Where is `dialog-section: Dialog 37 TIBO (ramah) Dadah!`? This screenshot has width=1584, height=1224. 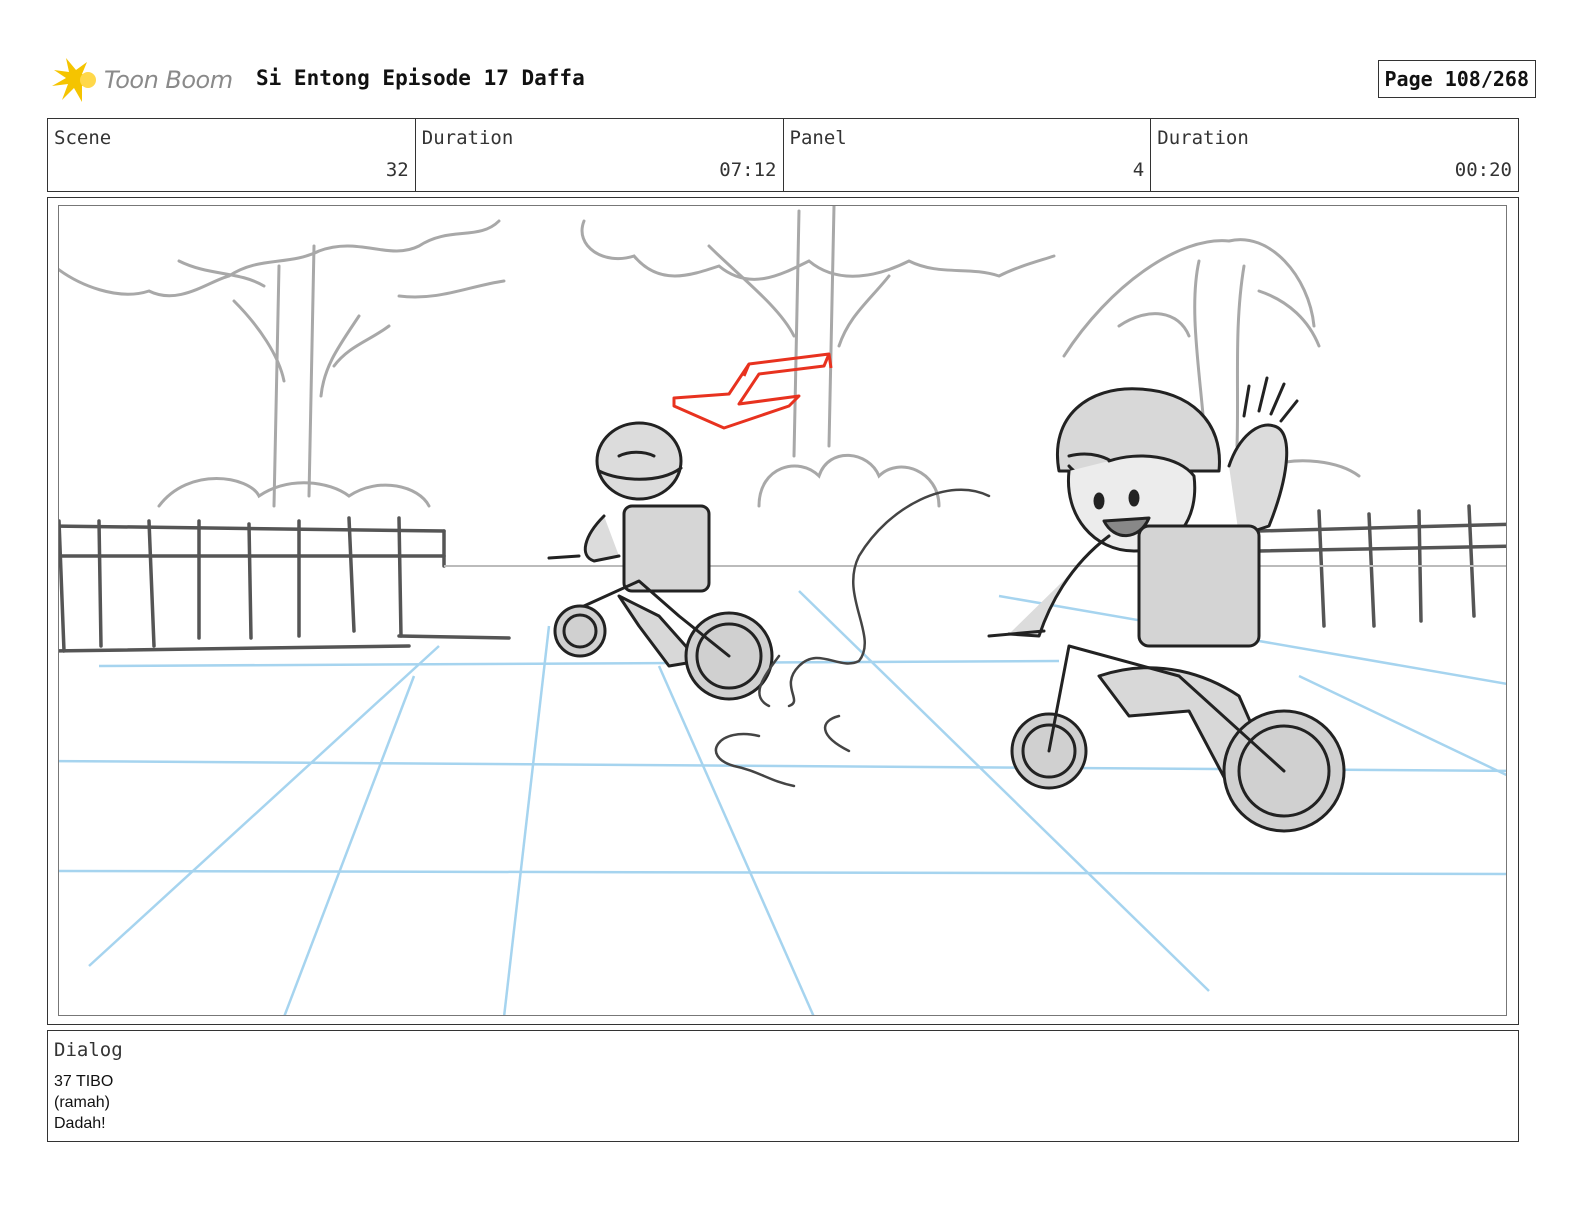
dialog-section: Dialog 37 TIBO (ramah) Dadah! is located at coordinates (783, 1086).